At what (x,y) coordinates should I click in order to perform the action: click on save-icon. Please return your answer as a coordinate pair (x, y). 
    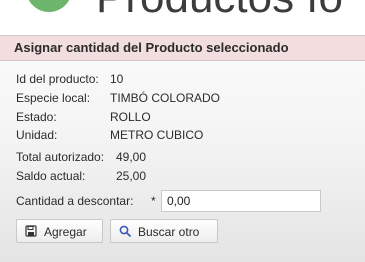
    Looking at the image, I should click on (31, 231).